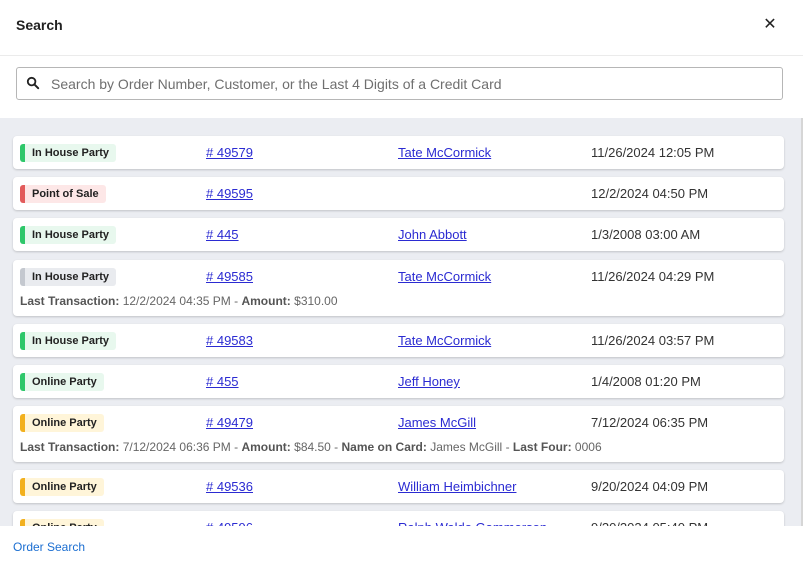 Image resolution: width=803 pixels, height=563 pixels. What do you see at coordinates (472, 522) in the screenshot?
I see `customer-link: Ralph Waldo Gammerson` at bounding box center [472, 522].